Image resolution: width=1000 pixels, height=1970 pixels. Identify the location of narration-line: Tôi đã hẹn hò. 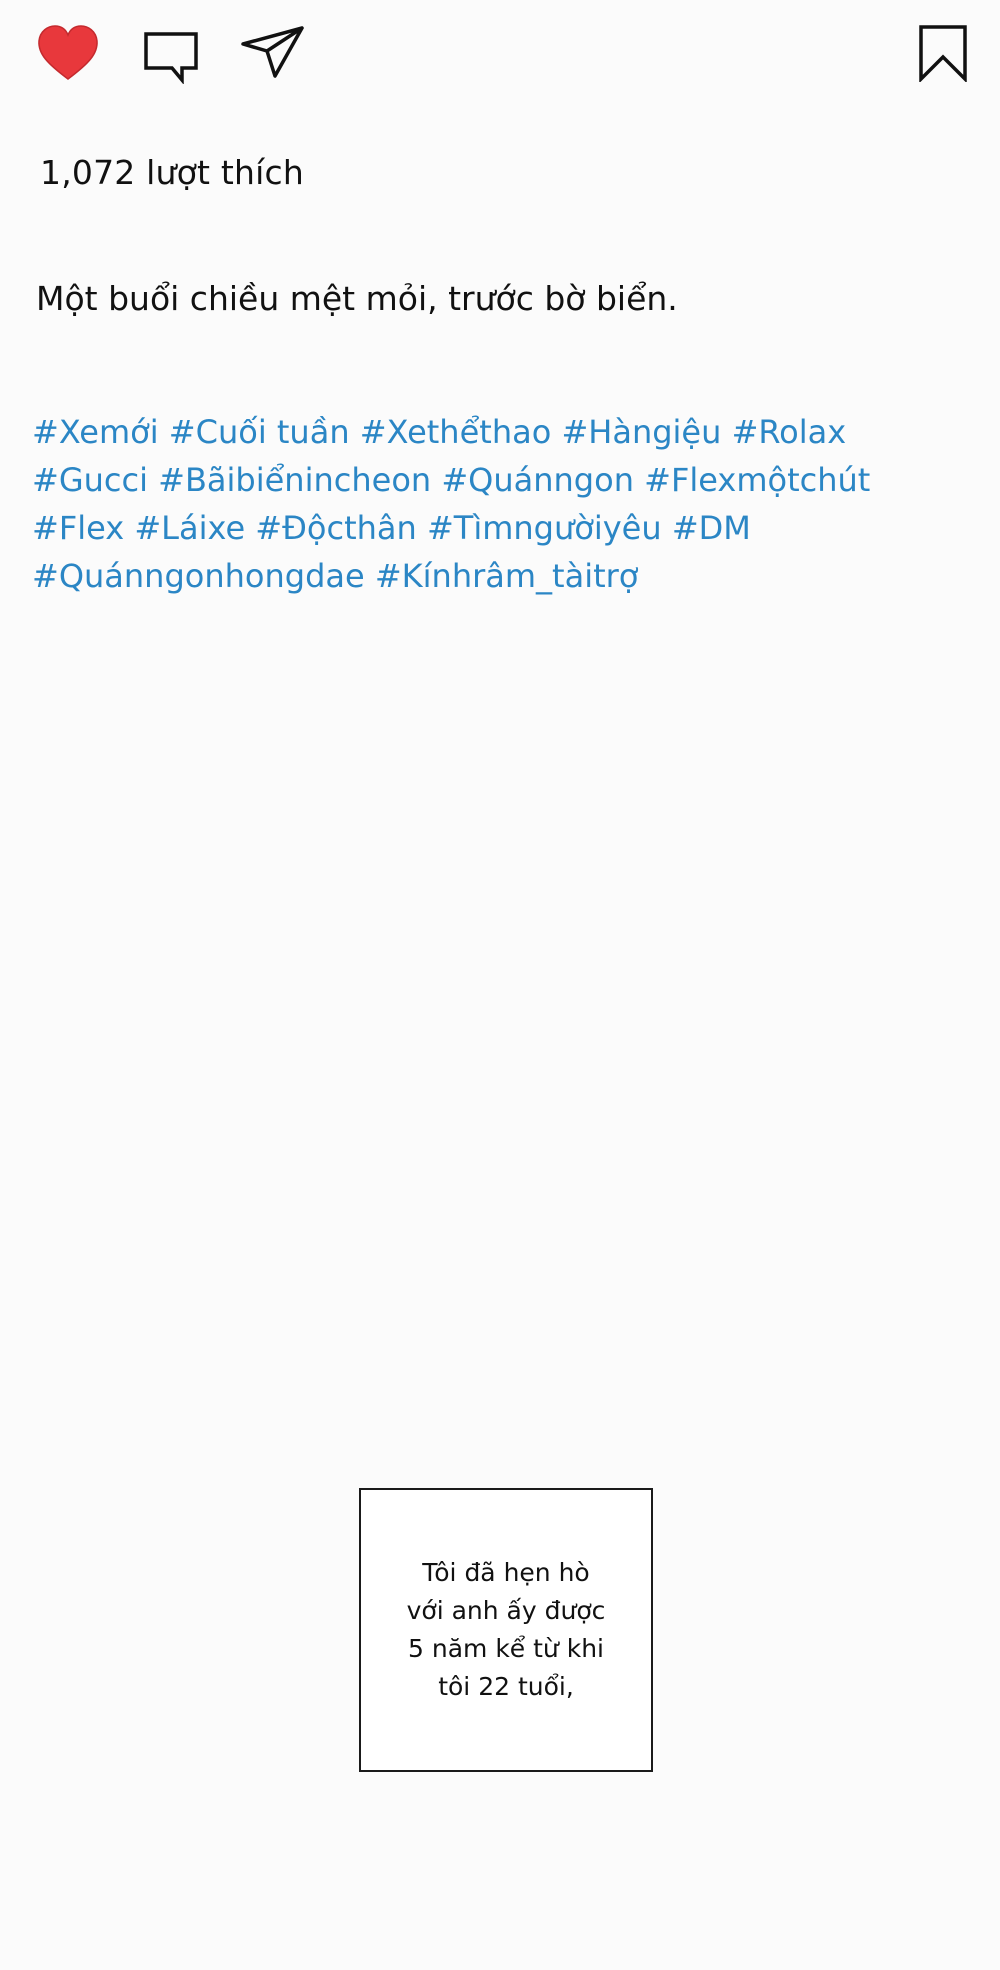
(506, 1572).